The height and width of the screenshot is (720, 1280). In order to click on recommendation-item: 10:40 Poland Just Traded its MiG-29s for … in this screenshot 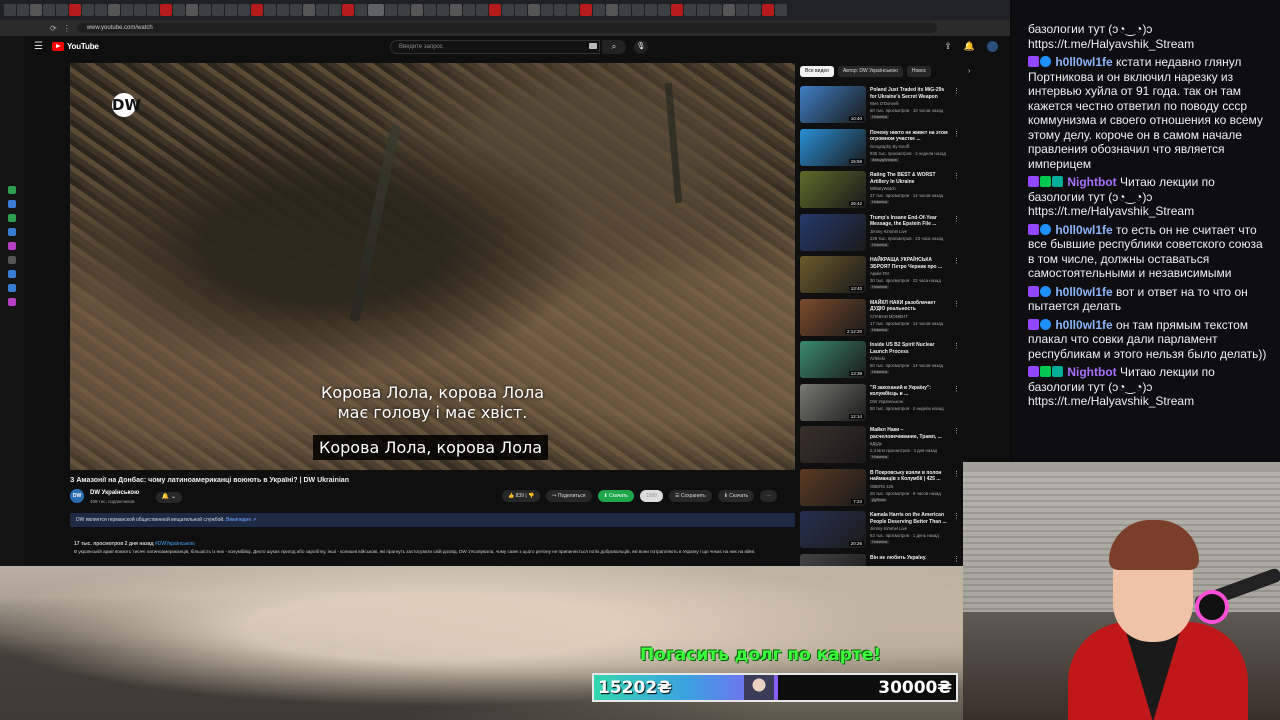, I will do `click(883, 105)`.